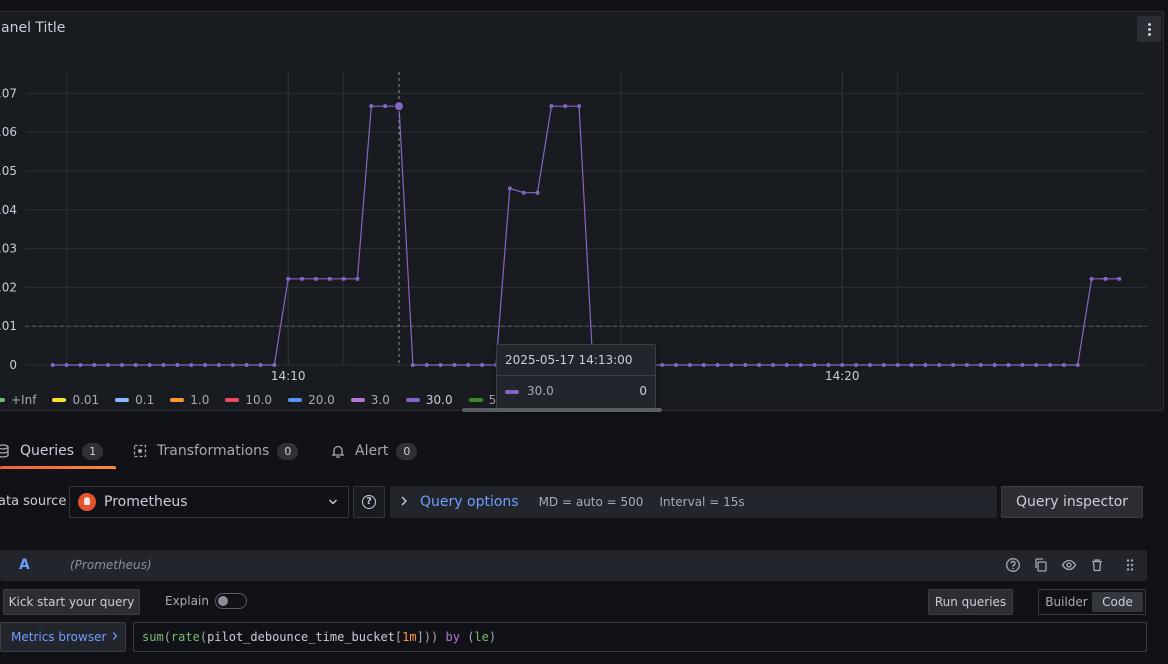  What do you see at coordinates (8, 171) in the screenshot?
I see `y-tick-label: .05` at bounding box center [8, 171].